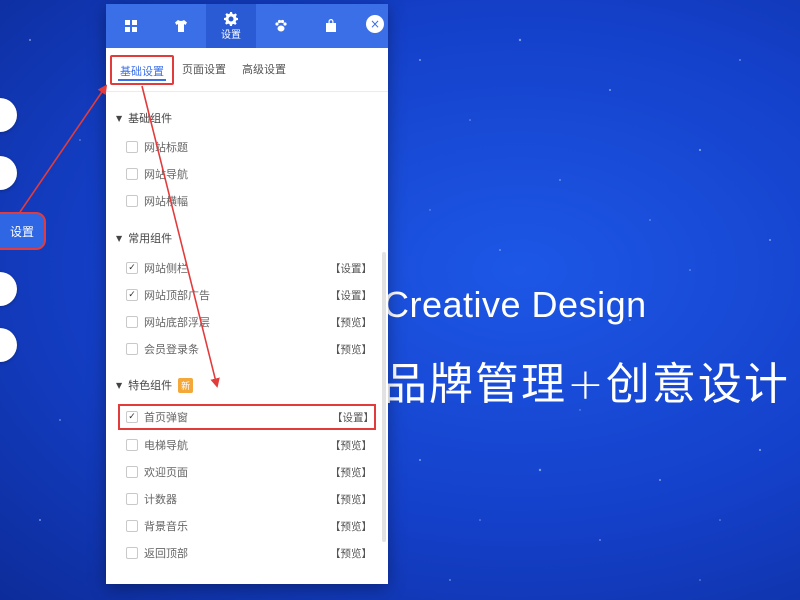  I want to click on list-item-welcome-page: 欢迎页面 【预览】, so click(249, 472).